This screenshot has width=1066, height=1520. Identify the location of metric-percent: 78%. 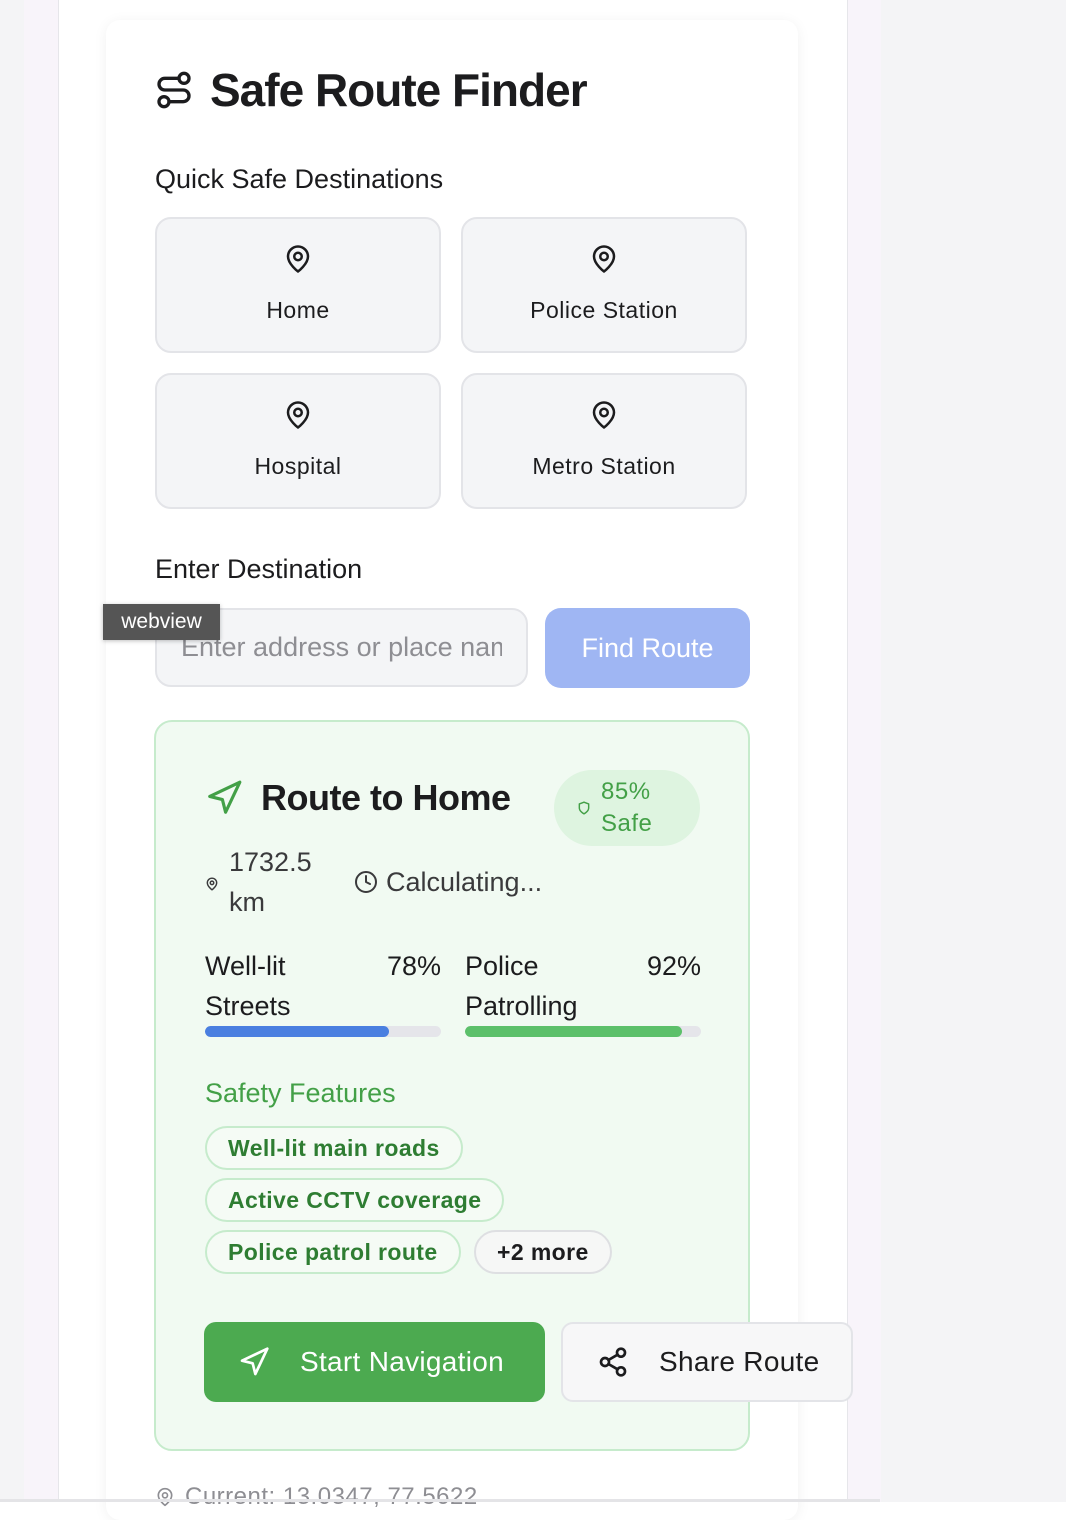
(413, 966).